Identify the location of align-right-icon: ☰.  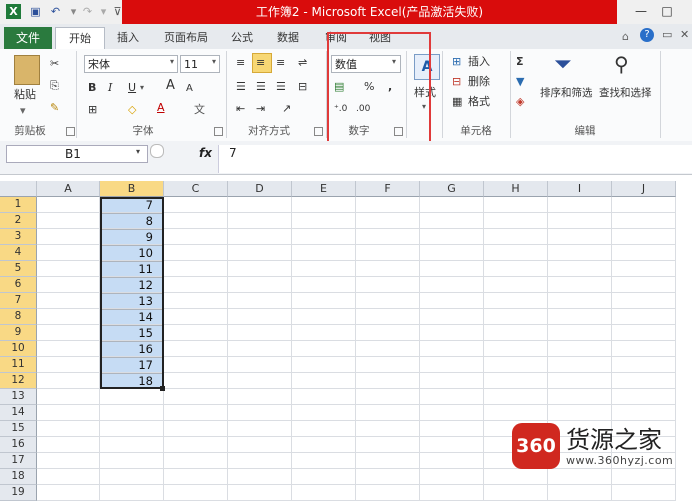
(281, 87).